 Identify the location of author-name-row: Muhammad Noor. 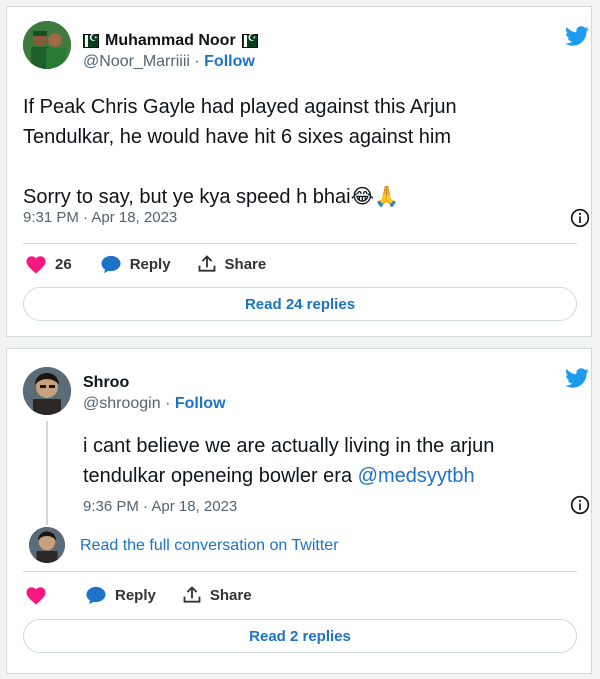
(170, 41).